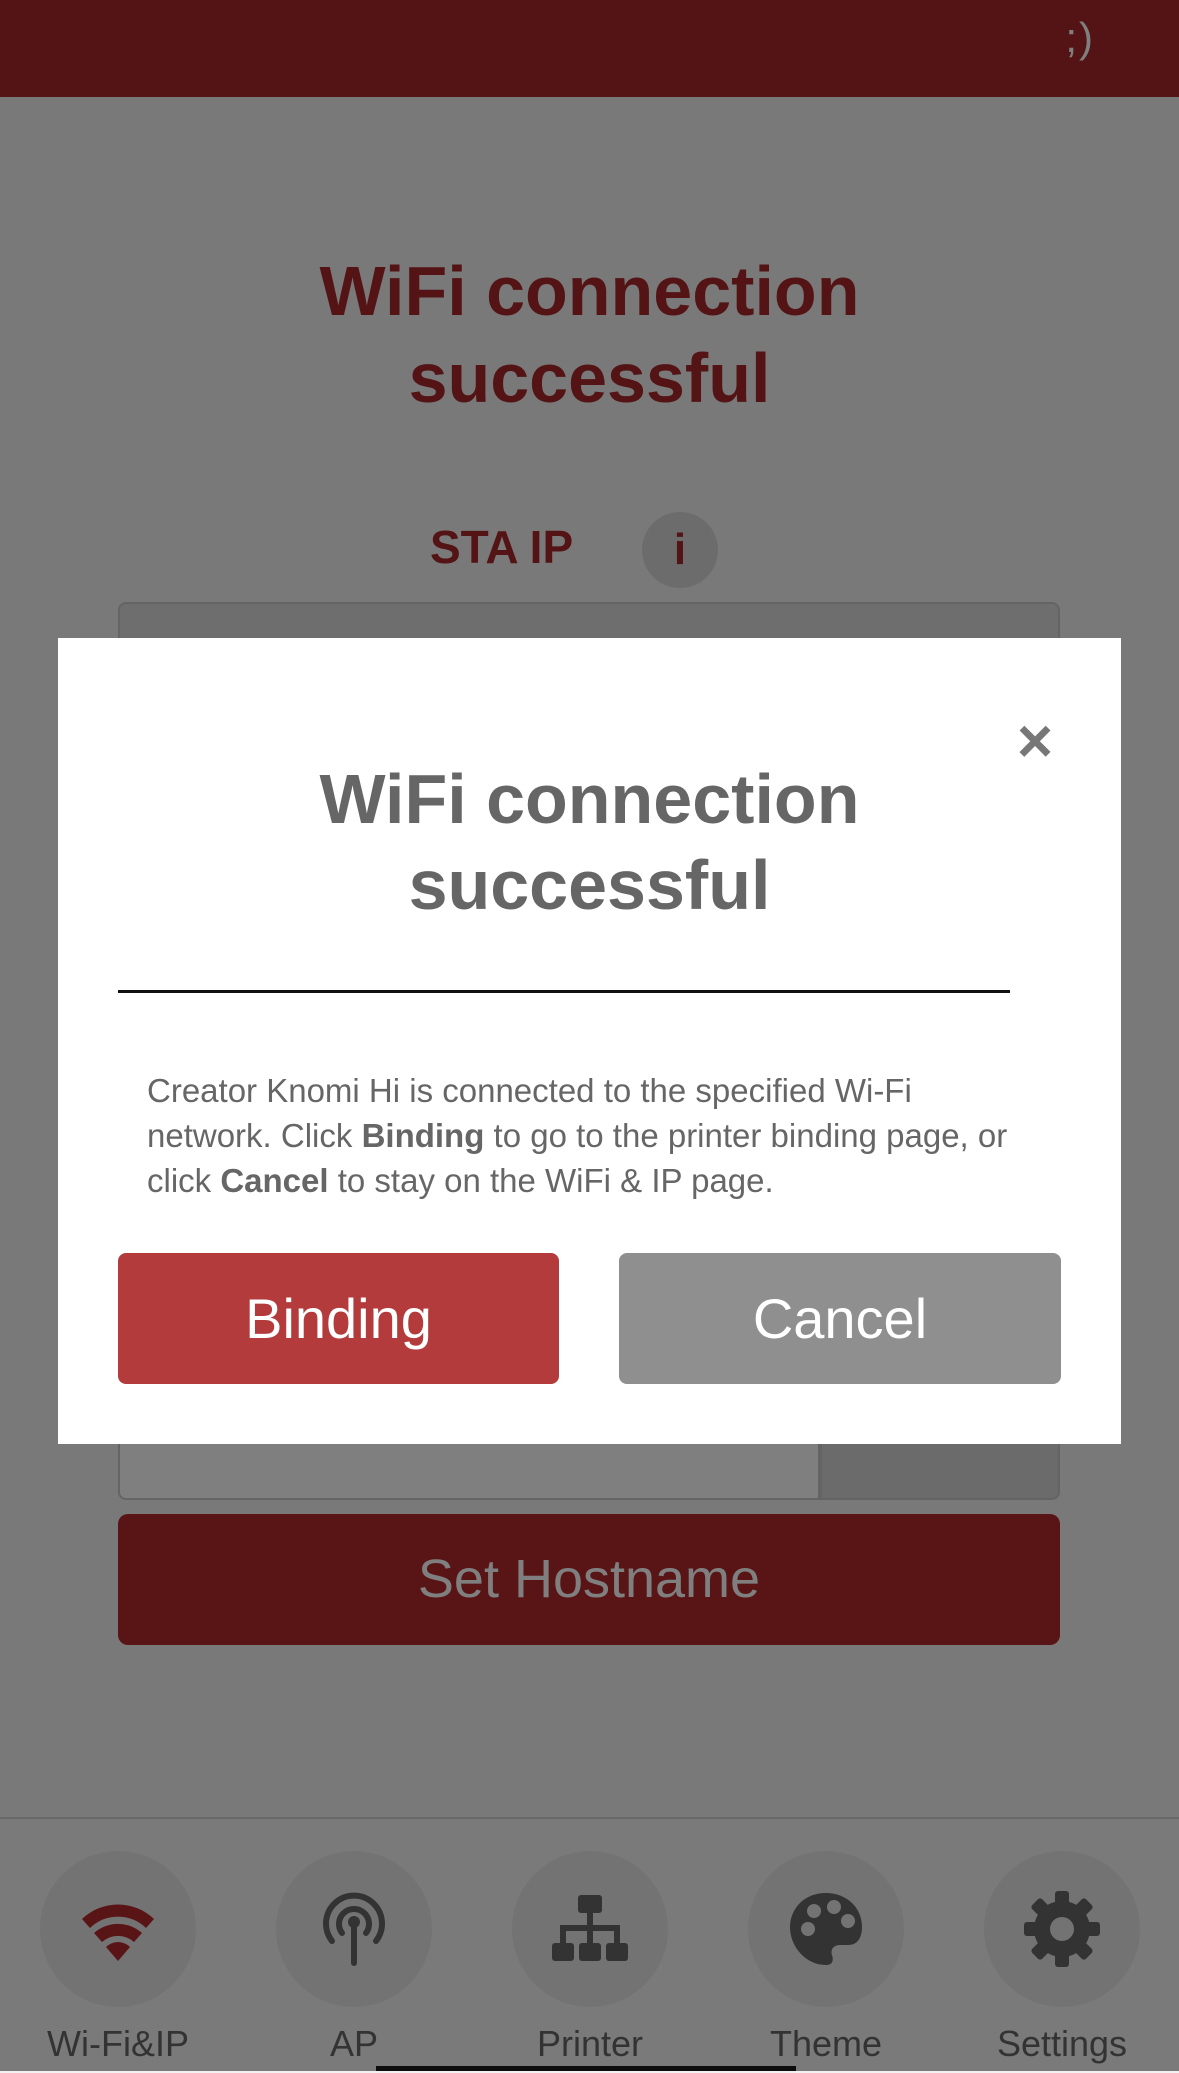  What do you see at coordinates (840, 1318) in the screenshot?
I see `cancel-button: Cancel` at bounding box center [840, 1318].